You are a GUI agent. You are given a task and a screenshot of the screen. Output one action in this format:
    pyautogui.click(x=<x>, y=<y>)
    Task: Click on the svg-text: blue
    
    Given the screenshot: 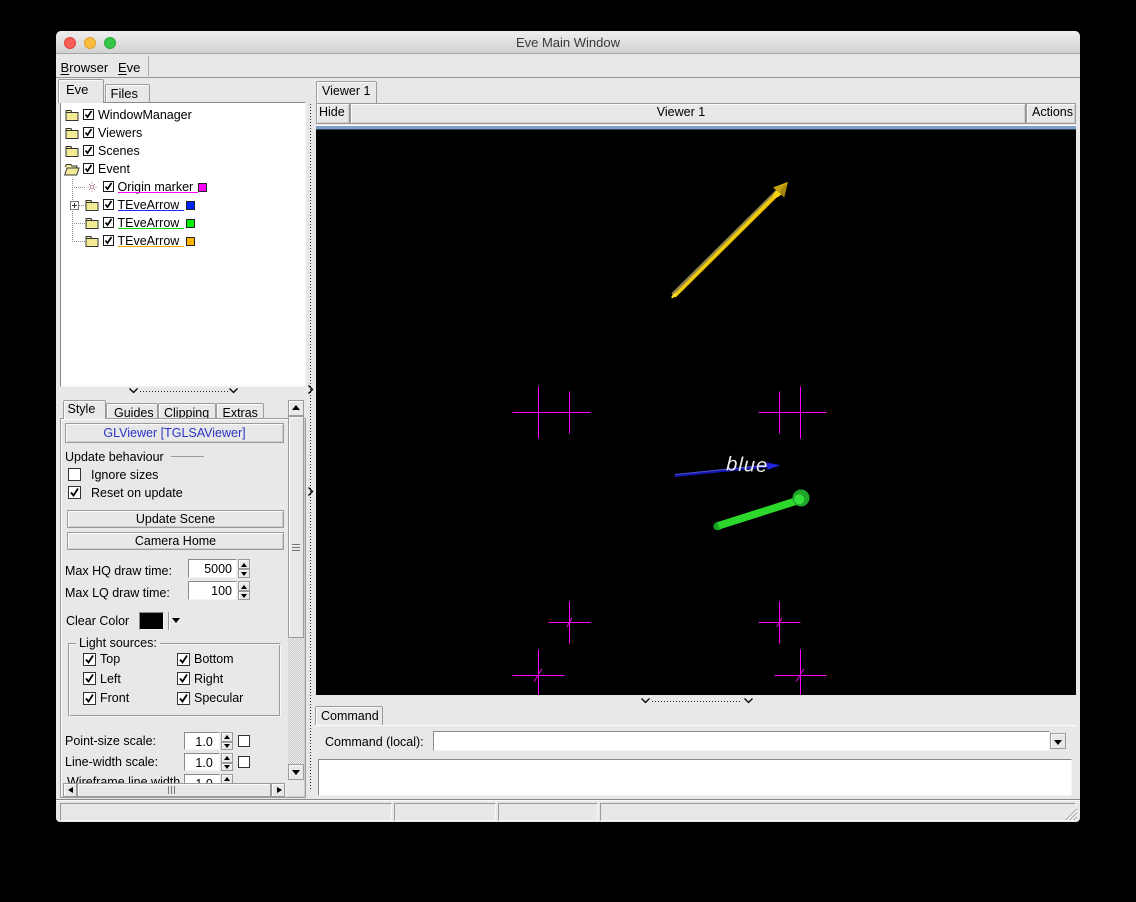 What is the action you would take?
    pyautogui.click(x=747, y=465)
    